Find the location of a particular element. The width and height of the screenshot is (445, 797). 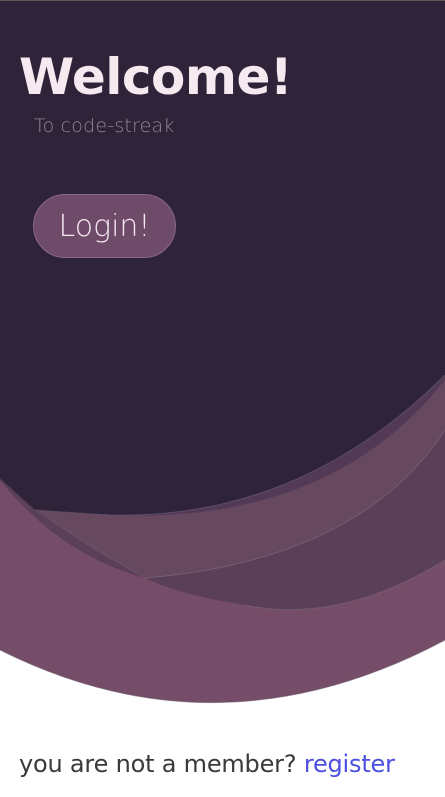

register-prompt-text: you are not a member? is located at coordinates (158, 764).